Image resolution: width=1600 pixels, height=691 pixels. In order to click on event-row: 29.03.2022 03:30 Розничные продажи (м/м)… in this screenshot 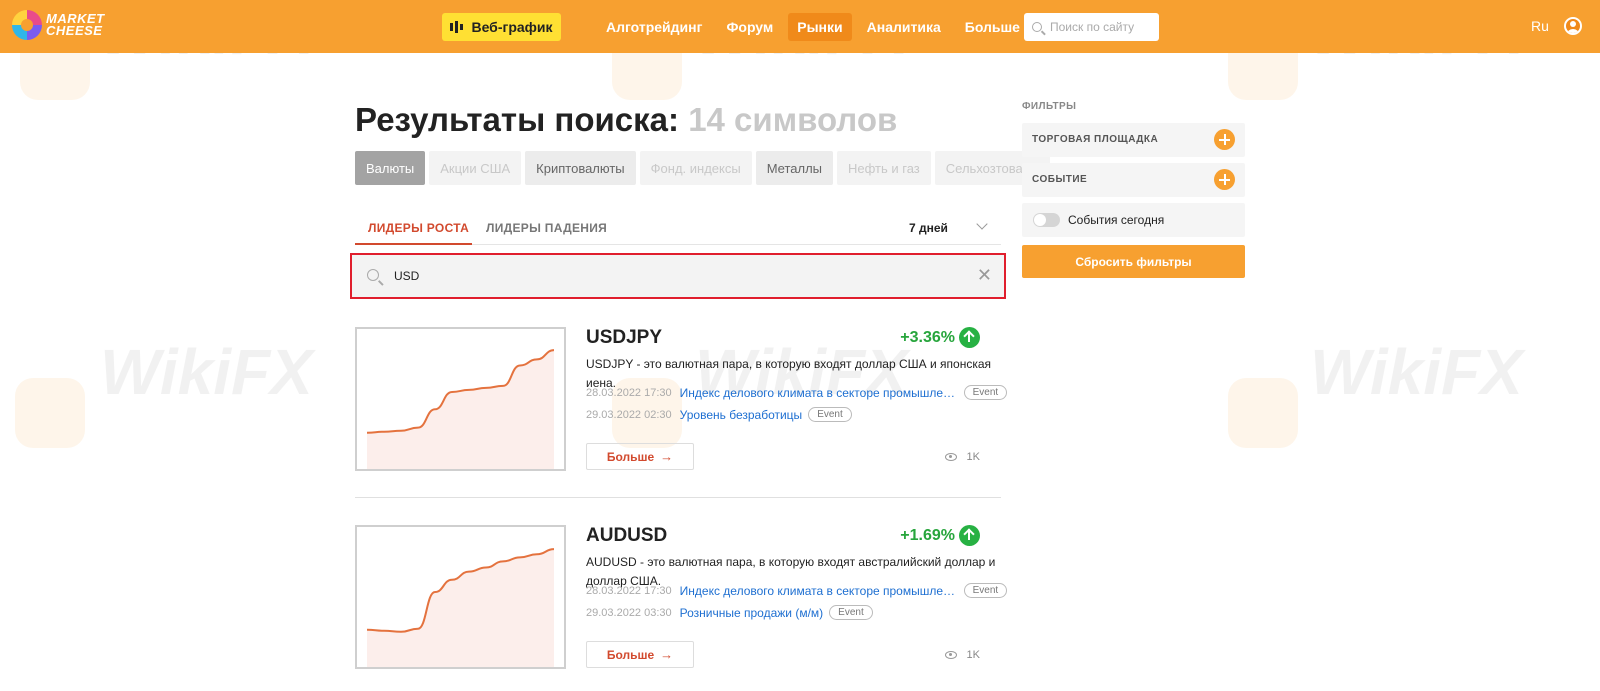, I will do `click(729, 612)`.